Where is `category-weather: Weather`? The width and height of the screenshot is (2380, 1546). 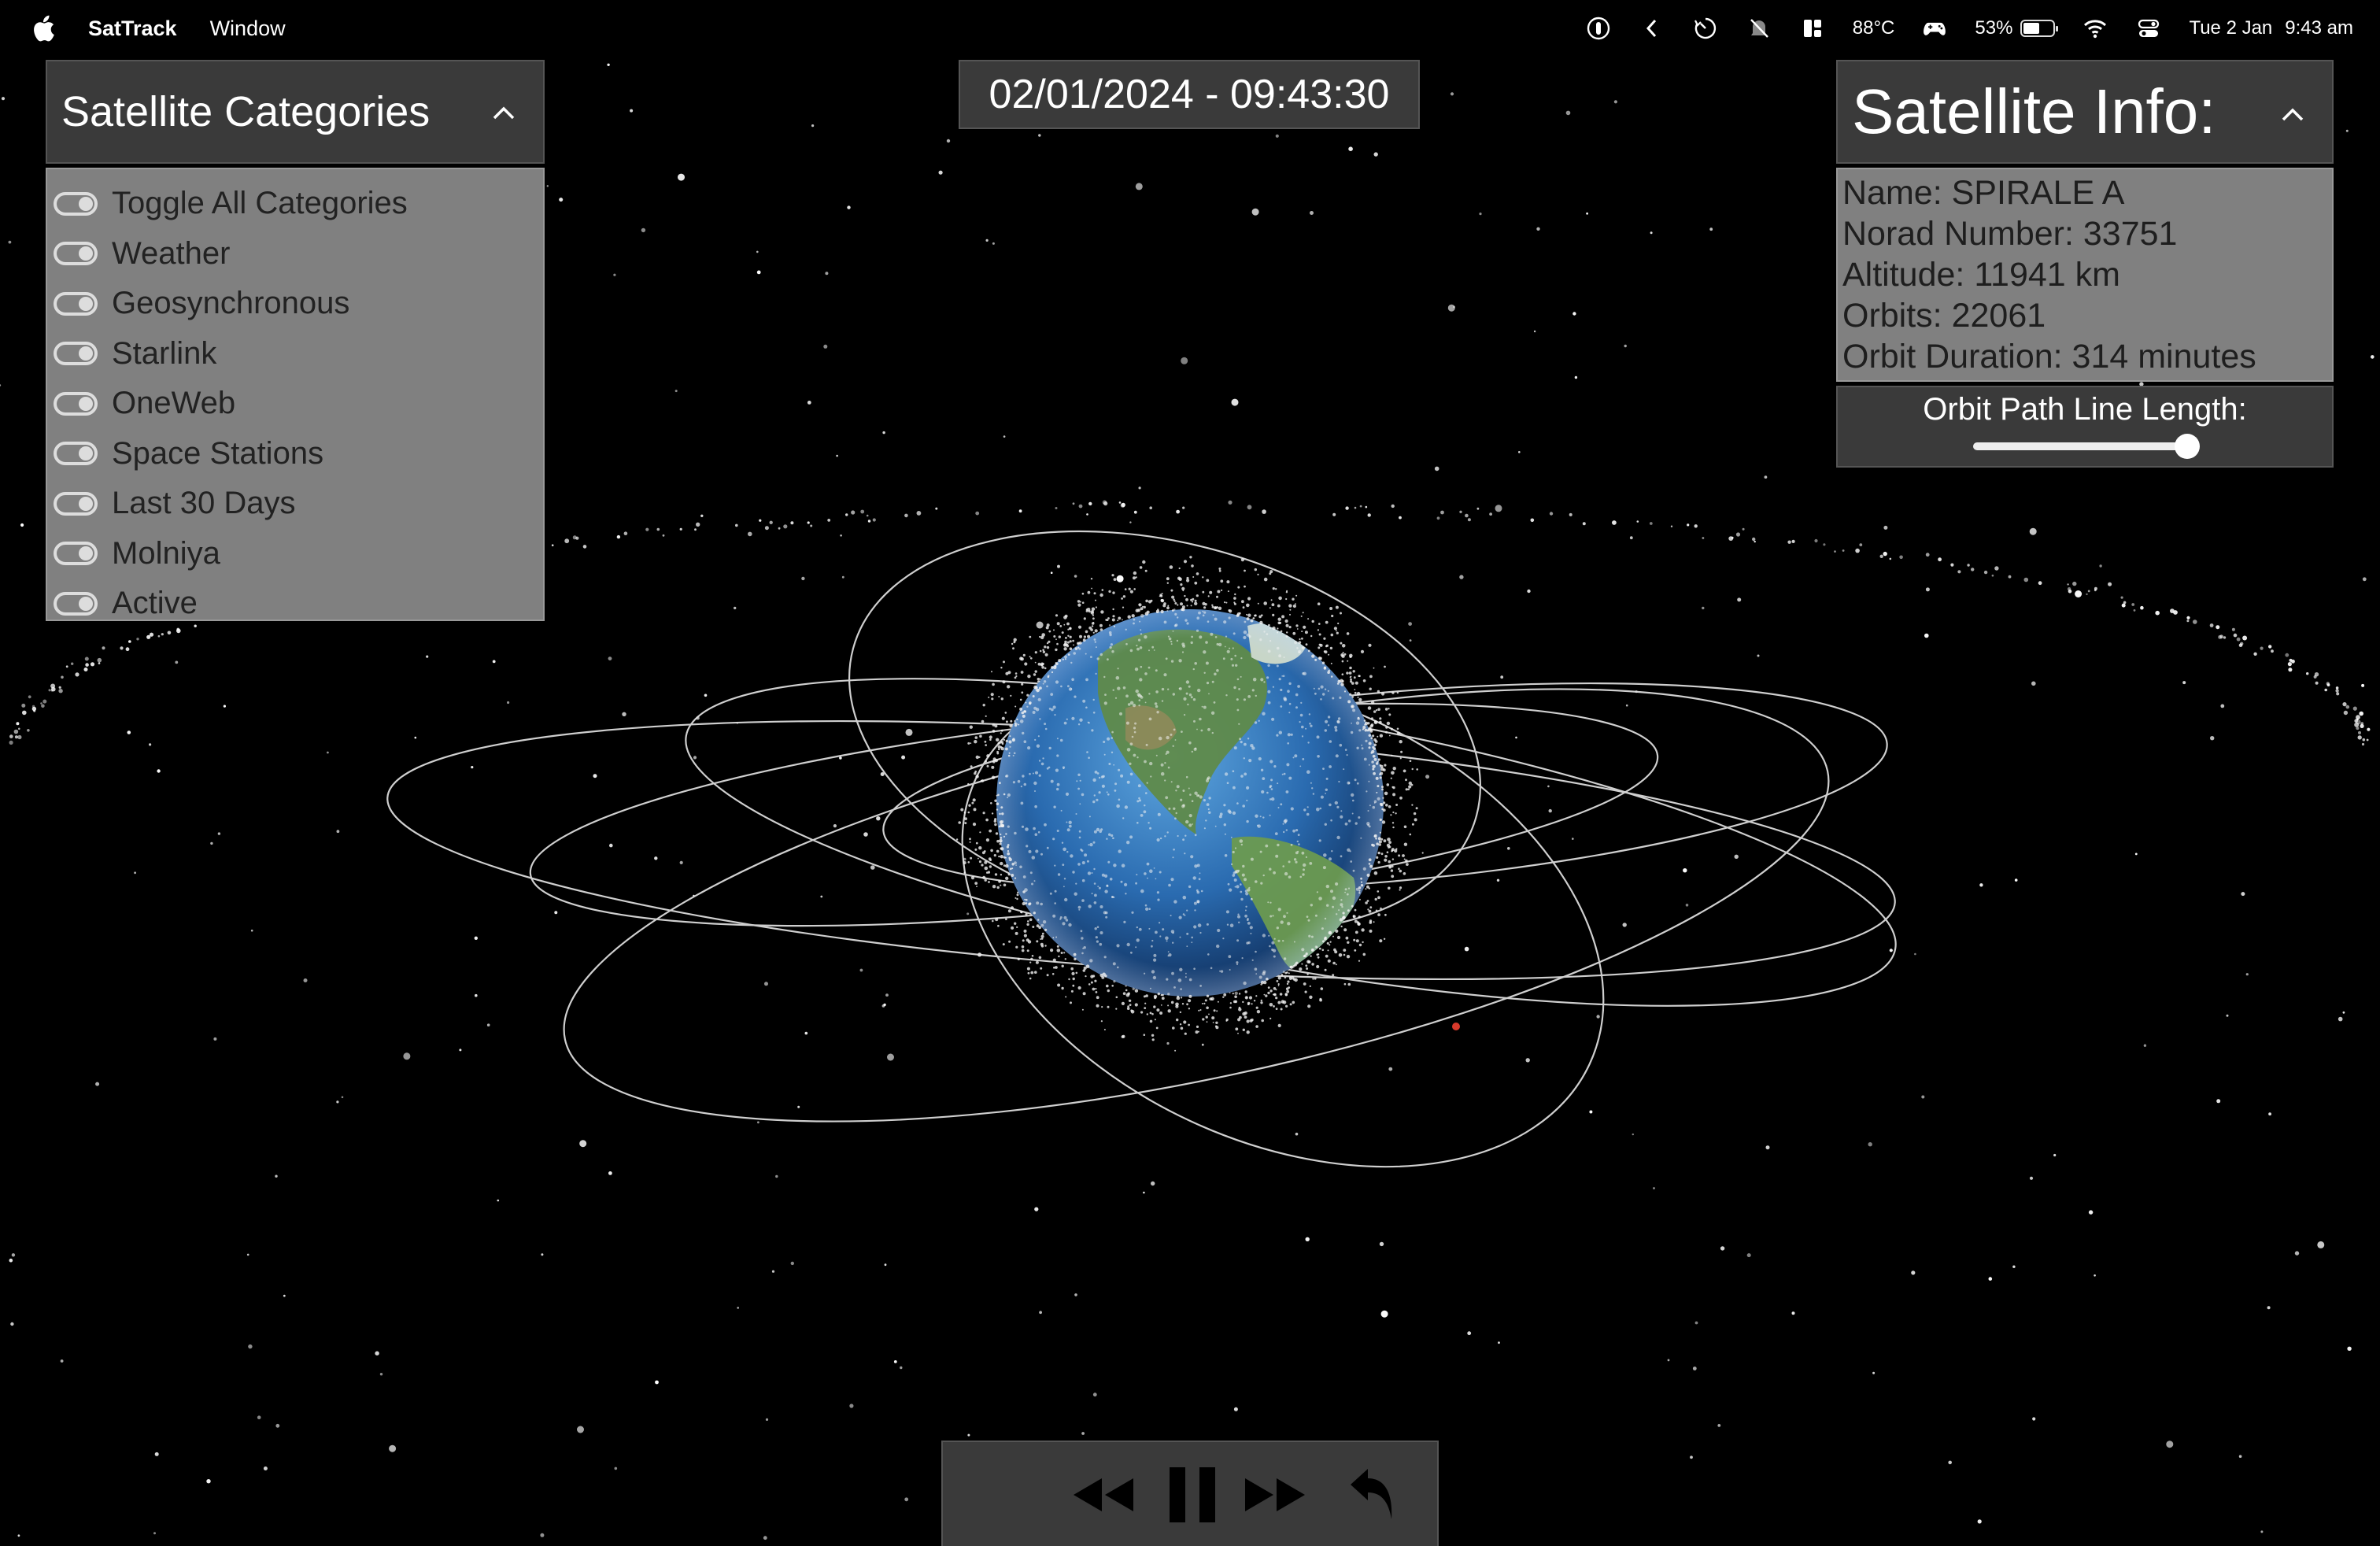 category-weather: Weather is located at coordinates (295, 254).